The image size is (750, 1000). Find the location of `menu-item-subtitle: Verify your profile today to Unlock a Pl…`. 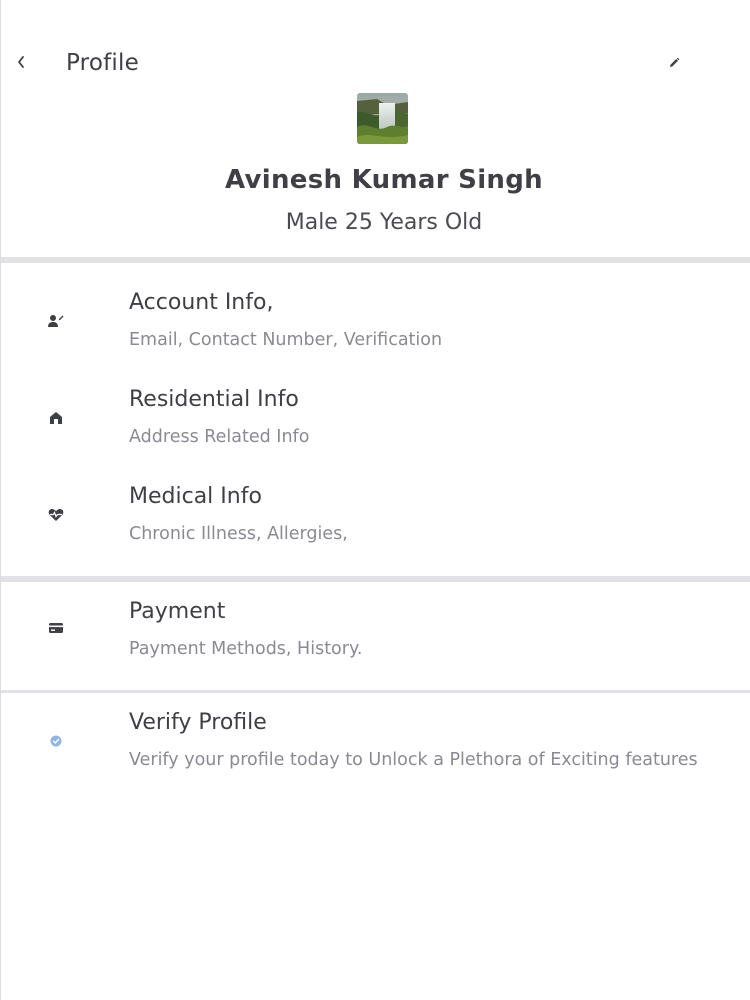

menu-item-subtitle: Verify your profile today to Unlock a Pl… is located at coordinates (413, 760).